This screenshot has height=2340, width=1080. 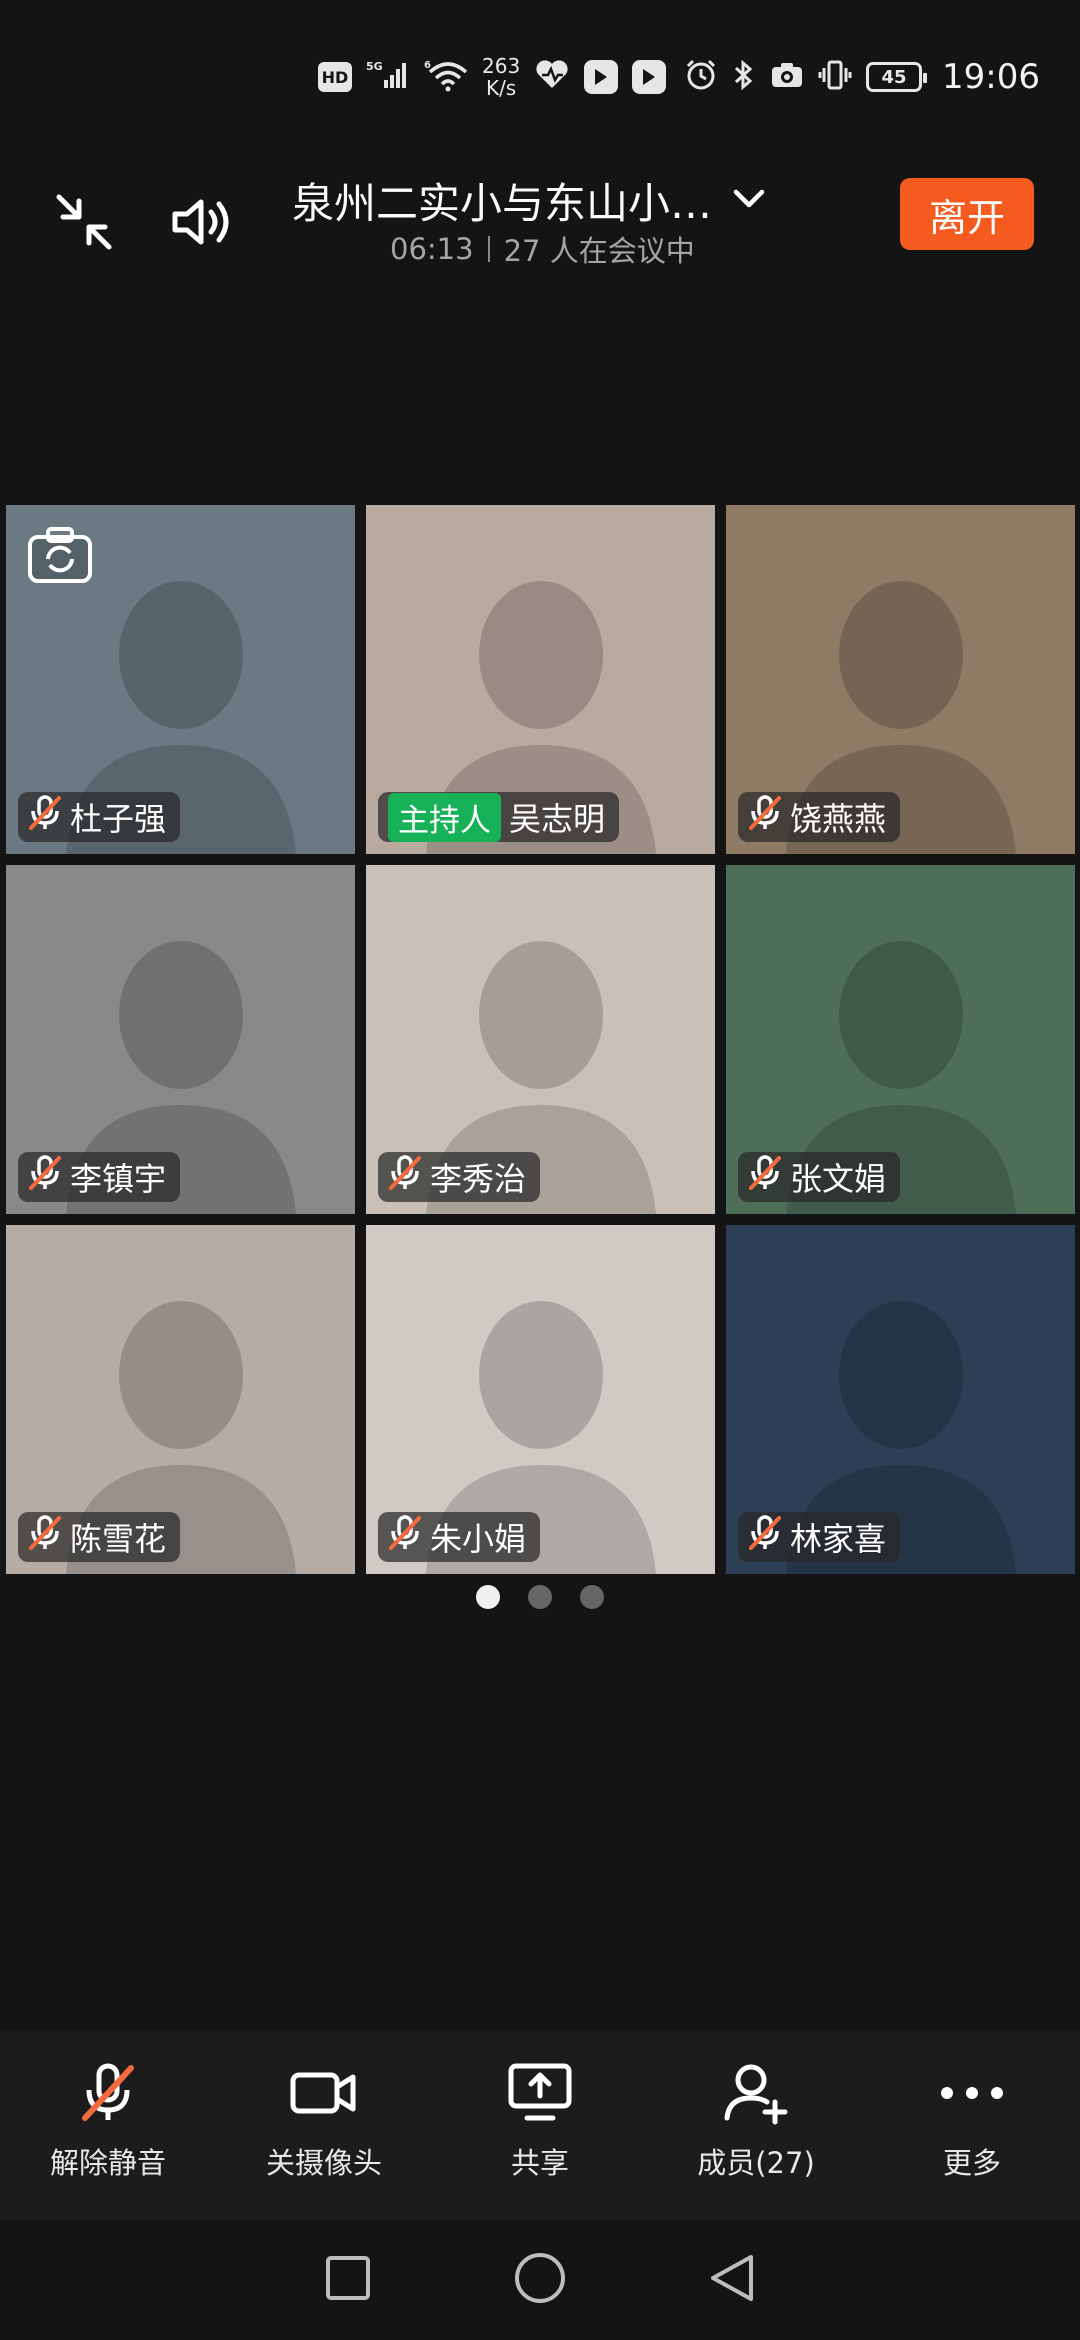 I want to click on hd-icon: HD, so click(x=335, y=77).